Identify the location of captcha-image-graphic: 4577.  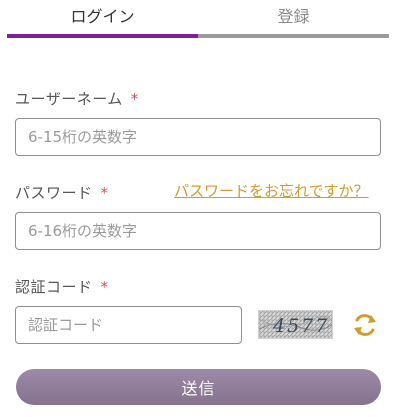
(295, 324).